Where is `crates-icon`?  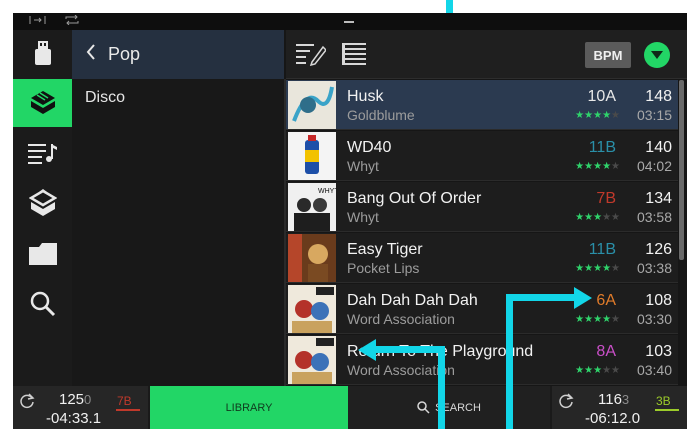 crates-icon is located at coordinates (42, 102).